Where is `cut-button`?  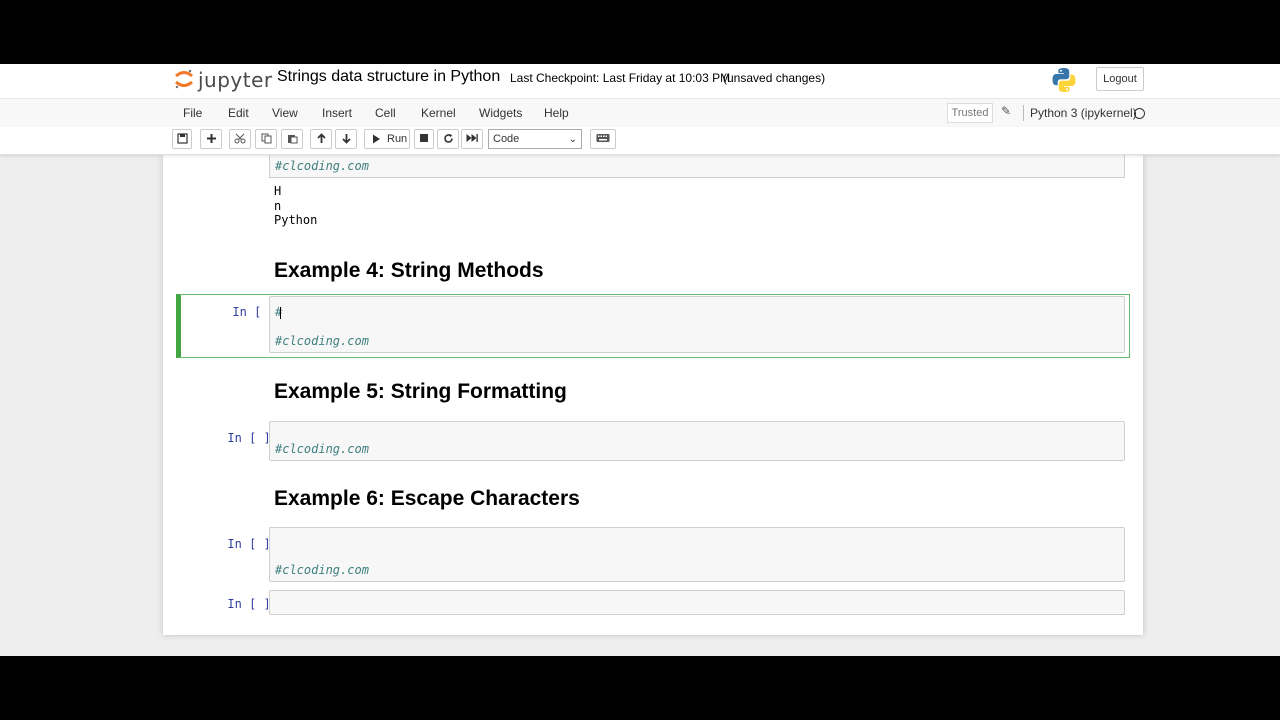 cut-button is located at coordinates (240, 139).